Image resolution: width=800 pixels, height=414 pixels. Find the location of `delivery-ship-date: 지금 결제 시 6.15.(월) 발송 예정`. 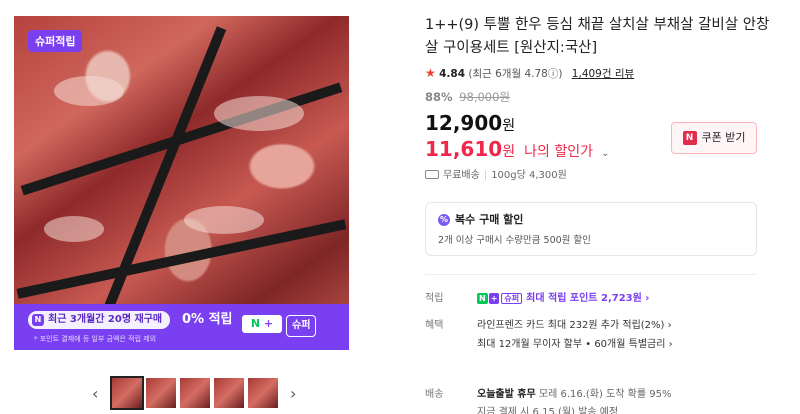

delivery-ship-date: 지금 결제 시 6.15.(월) 발송 예정 is located at coordinates (548, 410).